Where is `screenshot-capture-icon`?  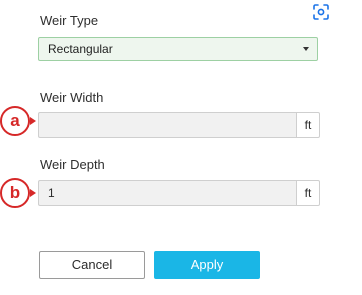
screenshot-capture-icon is located at coordinates (321, 12).